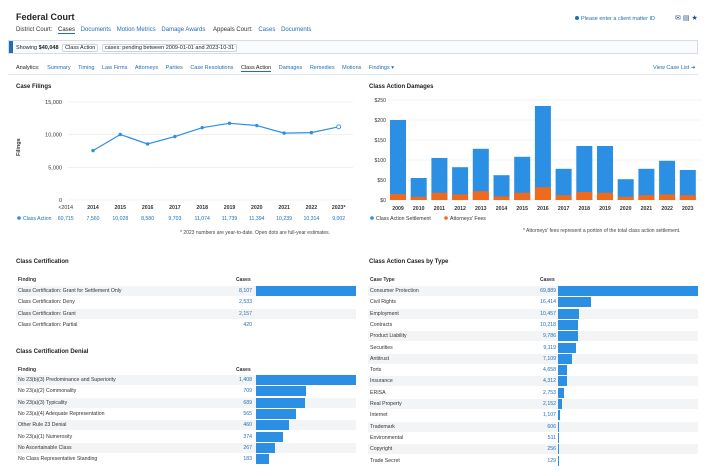 The height and width of the screenshot is (476, 707). What do you see at coordinates (245, 313) in the screenshot?
I see `row-value: 2,157` at bounding box center [245, 313].